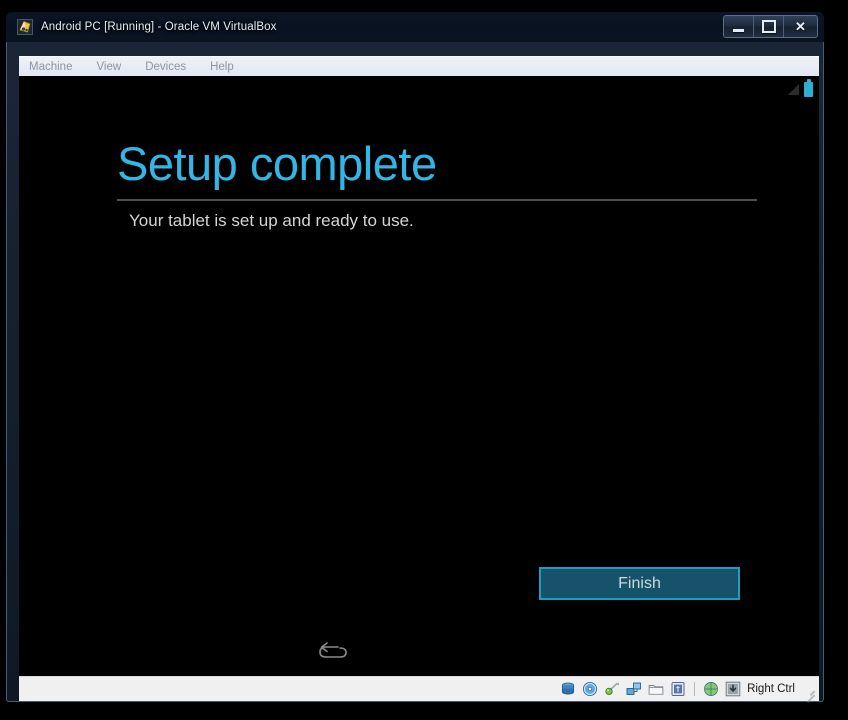 This screenshot has height=720, width=848. I want to click on close-button: ✕, so click(800, 26).